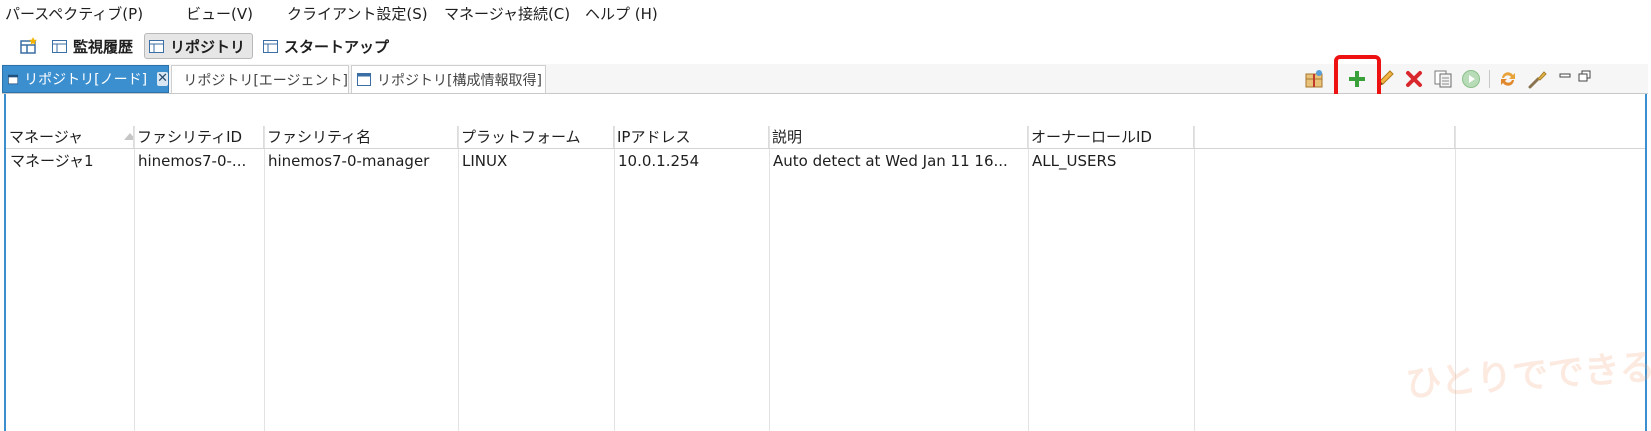  I want to click on tab-repository-agent: リポジトリ[エージェント], so click(260, 79).